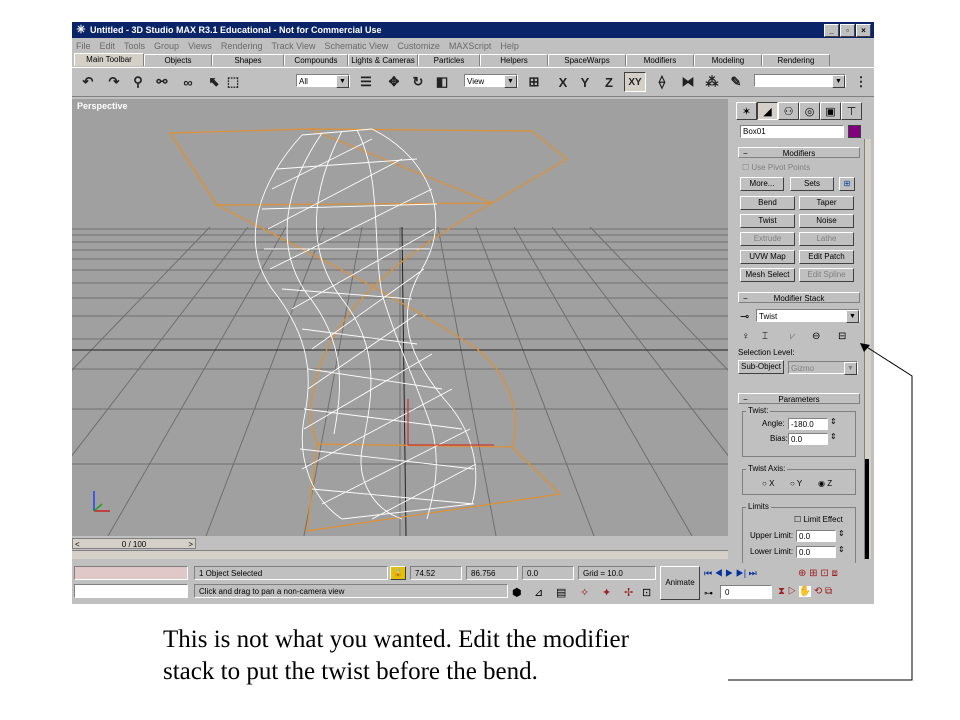 The width and height of the screenshot is (960, 720). What do you see at coordinates (109, 59) in the screenshot?
I see `tab-main-toolbar: Main Toolbar` at bounding box center [109, 59].